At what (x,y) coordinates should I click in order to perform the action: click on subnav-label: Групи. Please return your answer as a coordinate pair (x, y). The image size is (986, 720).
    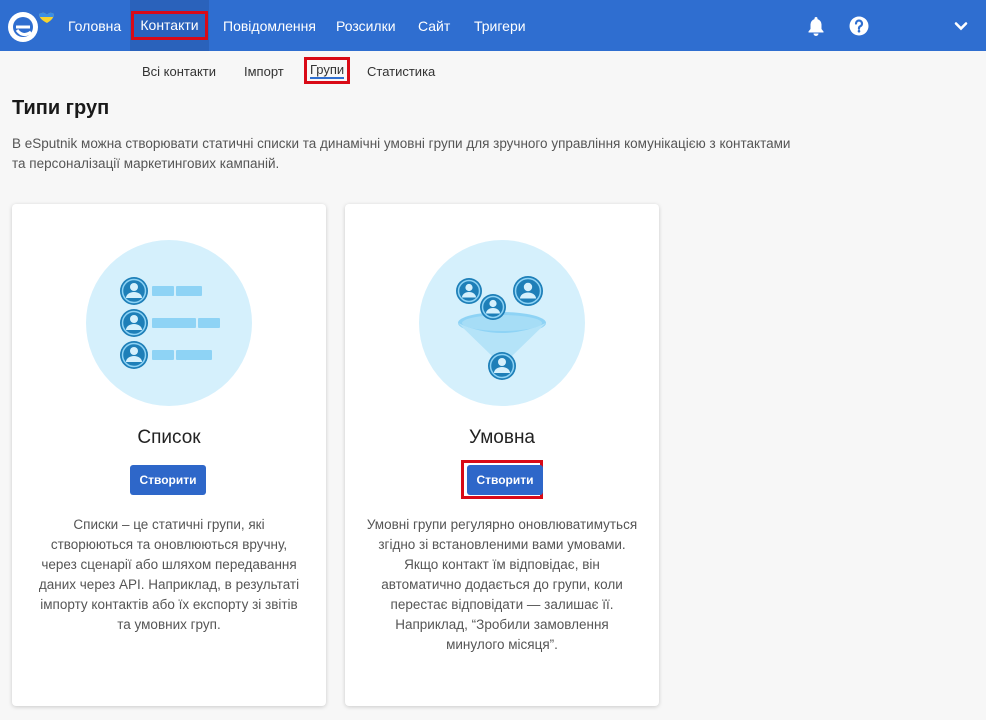
    Looking at the image, I should click on (327, 70).